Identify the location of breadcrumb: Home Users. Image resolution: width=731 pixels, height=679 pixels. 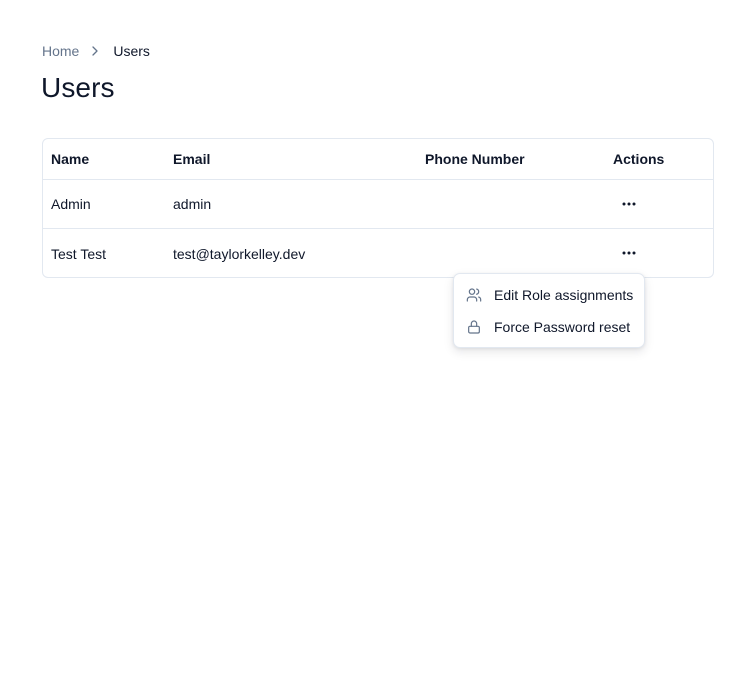
(96, 51).